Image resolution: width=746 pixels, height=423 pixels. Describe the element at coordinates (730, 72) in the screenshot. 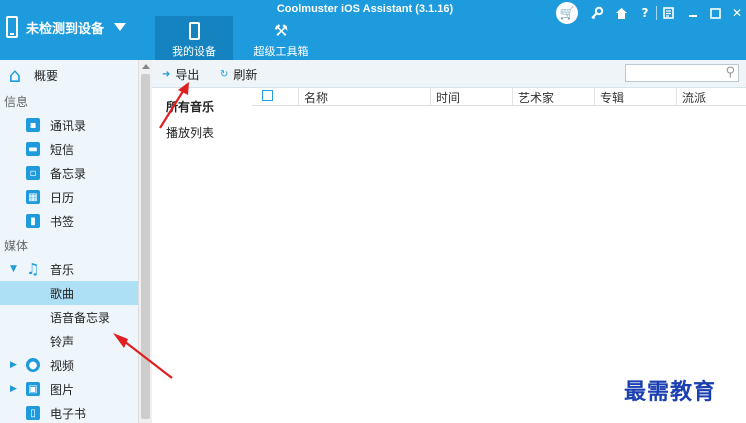

I see `search-icon: ⚲` at that location.